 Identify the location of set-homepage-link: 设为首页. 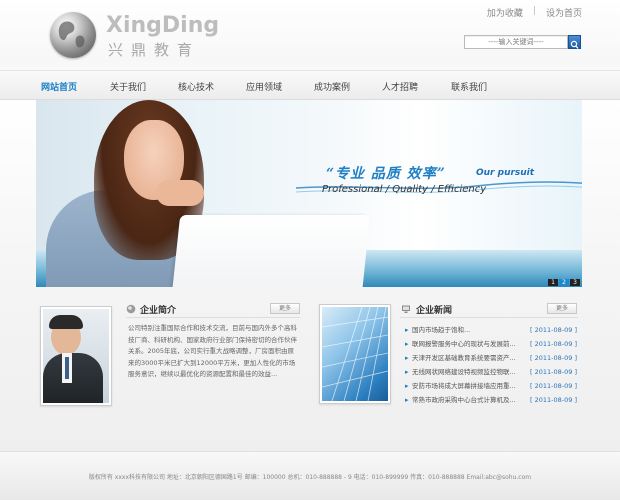
(564, 12).